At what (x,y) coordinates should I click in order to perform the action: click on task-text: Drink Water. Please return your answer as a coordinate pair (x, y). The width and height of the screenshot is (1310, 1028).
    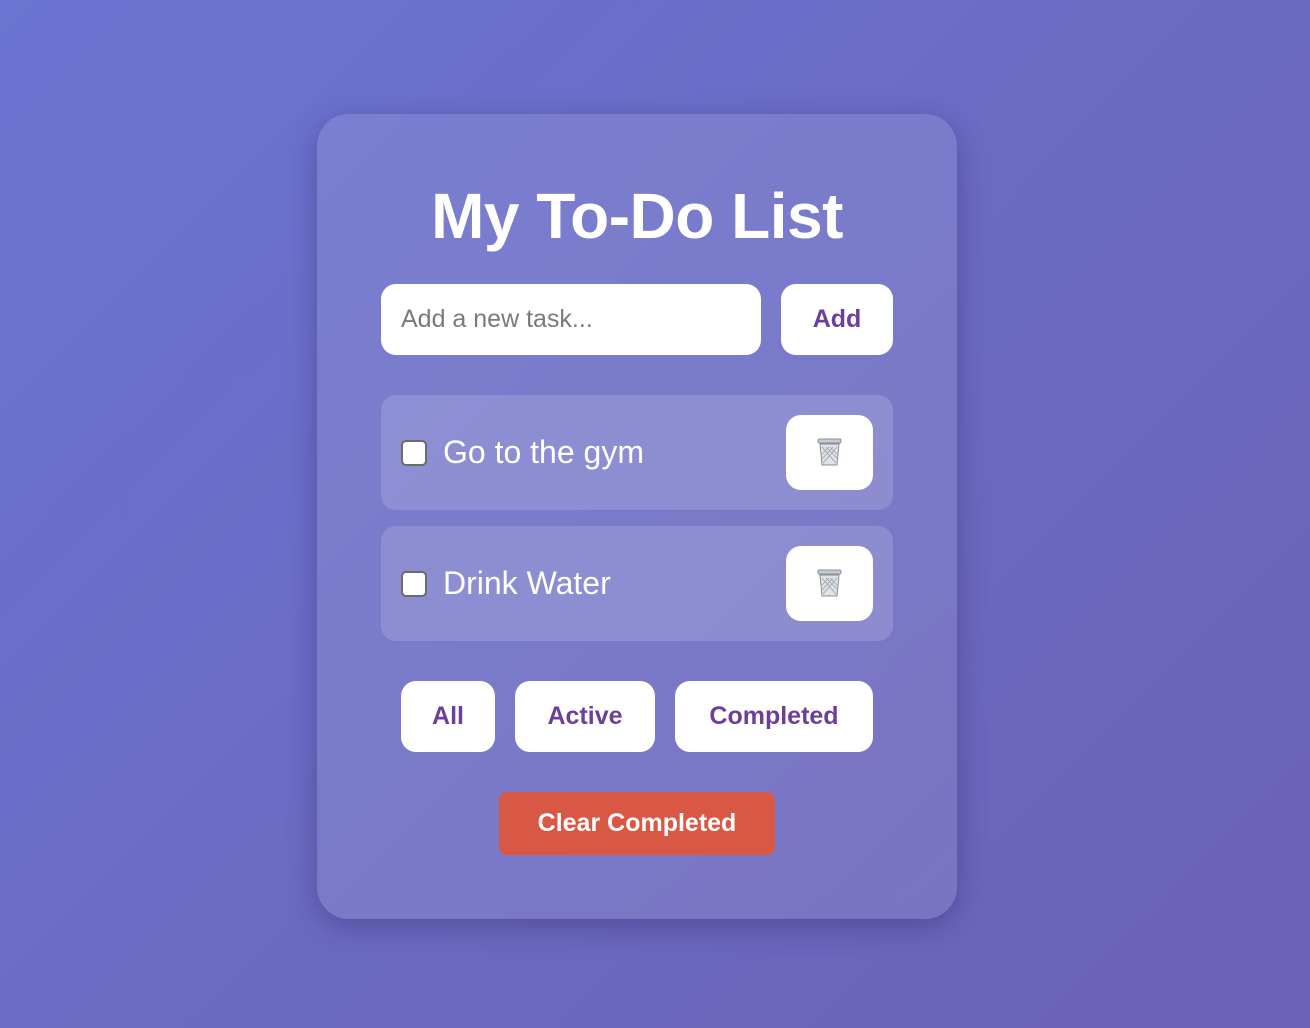
    Looking at the image, I should click on (527, 583).